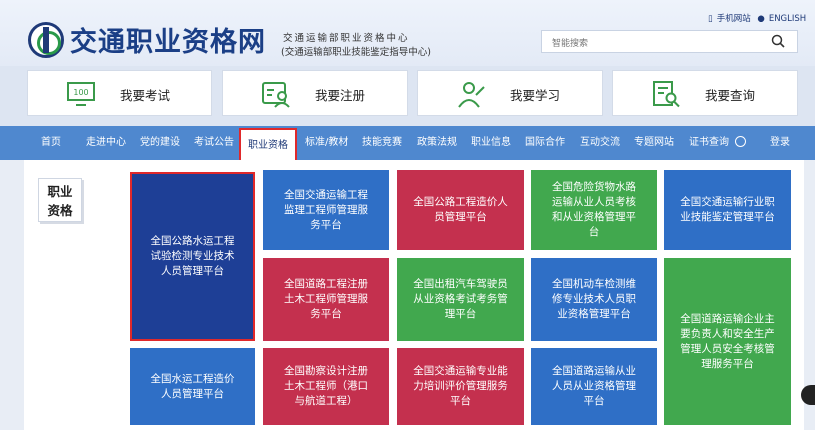 This screenshot has width=815, height=430. What do you see at coordinates (60, 210) in the screenshot?
I see `section-label-line2: 资格` at bounding box center [60, 210].